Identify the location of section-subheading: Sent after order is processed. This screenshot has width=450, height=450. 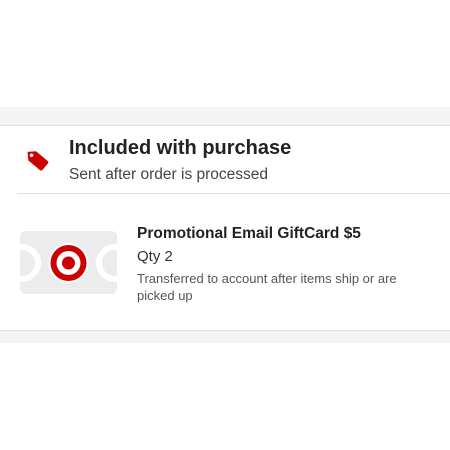
(169, 174).